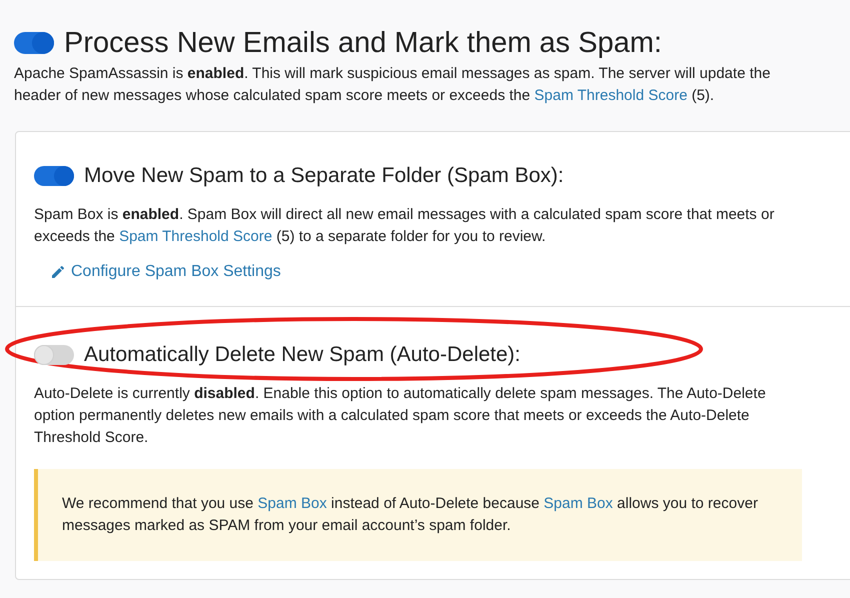 The width and height of the screenshot is (850, 598). What do you see at coordinates (405, 226) in the screenshot?
I see `section-description: Spam Box is enabled. Spam Box will direct all new email messages with a calculated spam score that meets or exceeds the Spam Threshold Score (5) to a separate folder for you to review.` at bounding box center [405, 226].